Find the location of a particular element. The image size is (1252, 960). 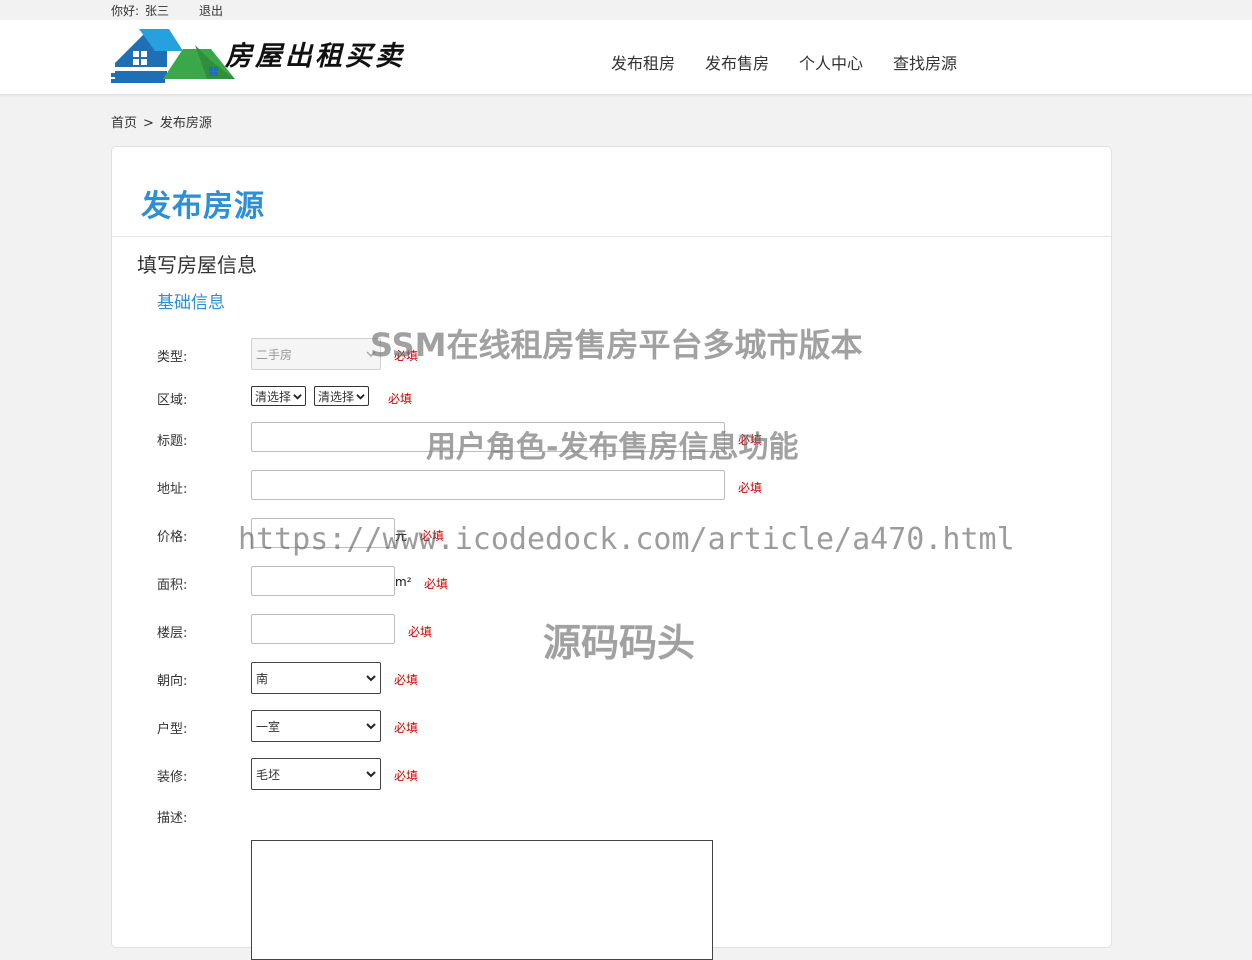

section-title: 填写房屋信息 is located at coordinates (197, 265).